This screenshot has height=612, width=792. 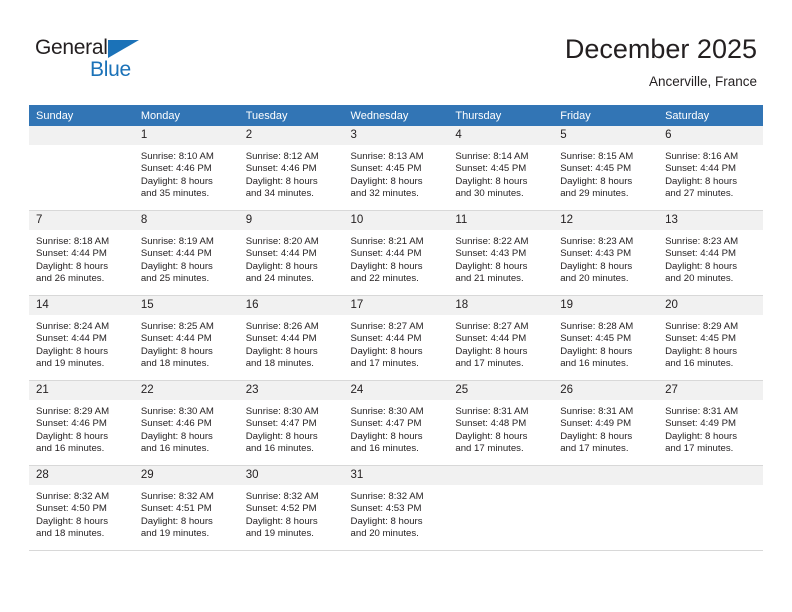 What do you see at coordinates (186, 475) in the screenshot?
I see `day-number: 29` at bounding box center [186, 475].